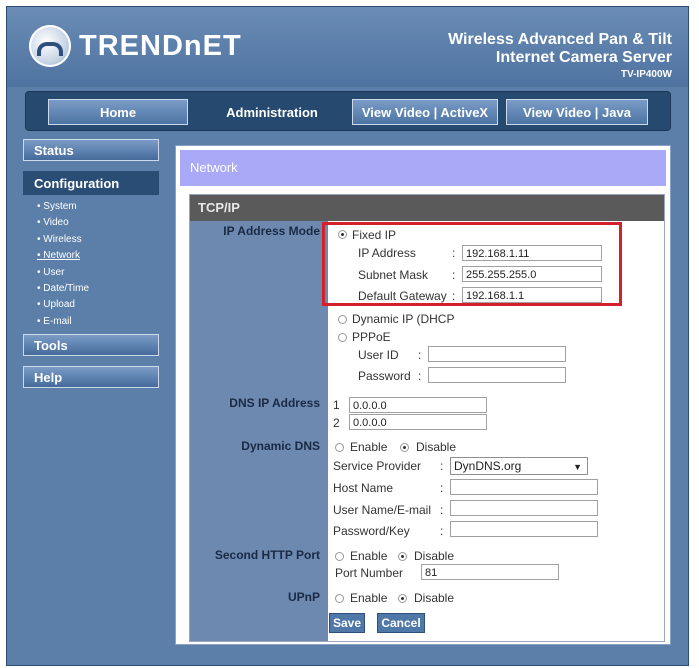 The image size is (699, 668). Describe the element at coordinates (377, 466) in the screenshot. I see `service-provider-label: Service Provider` at that location.